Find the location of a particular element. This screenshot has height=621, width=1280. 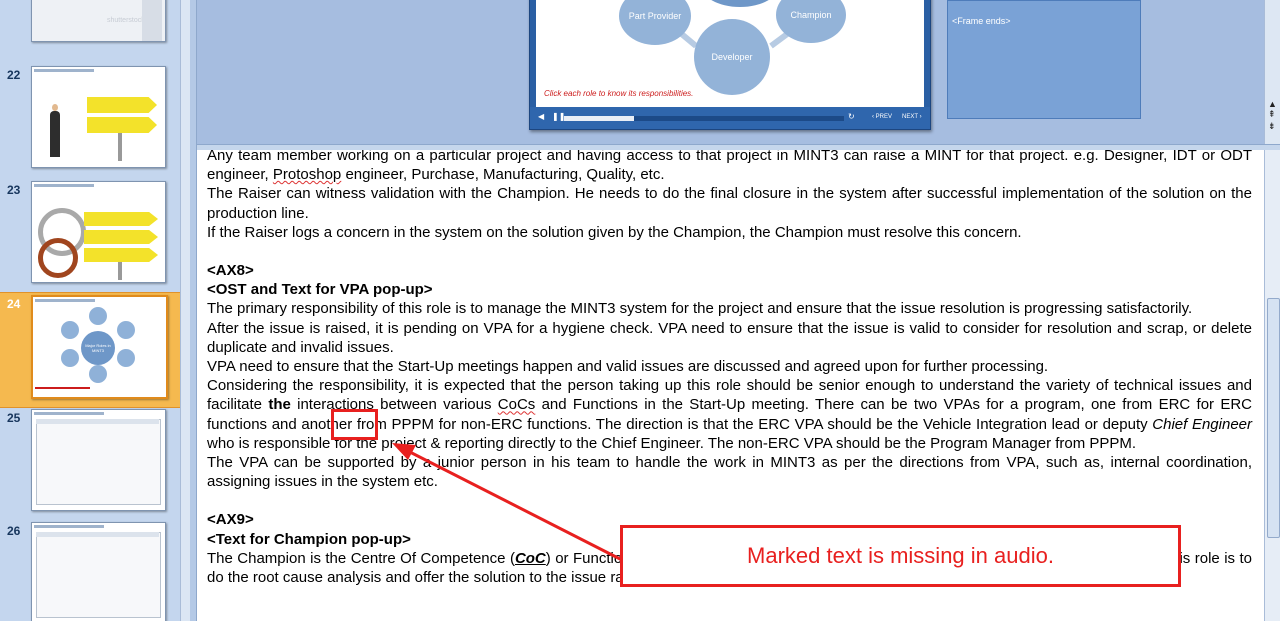

marked-word: the is located at coordinates (279, 405).